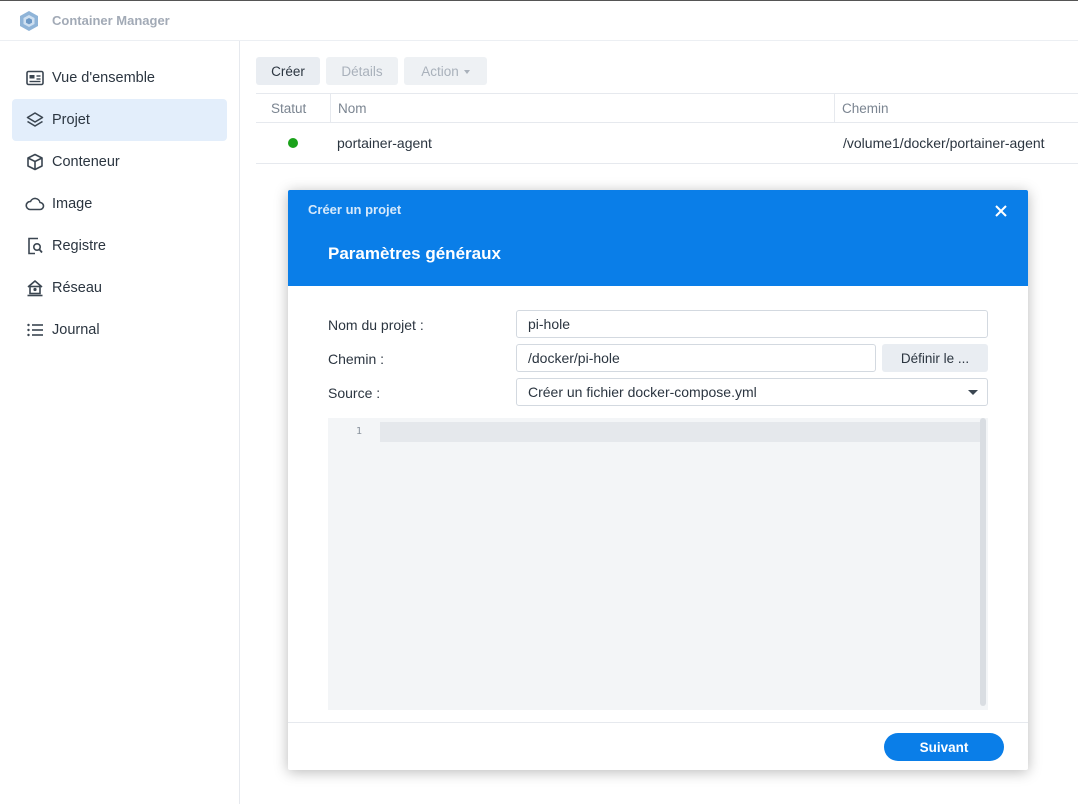 The image size is (1078, 804). I want to click on sidebar-item-label: Conteneur, so click(86, 162).